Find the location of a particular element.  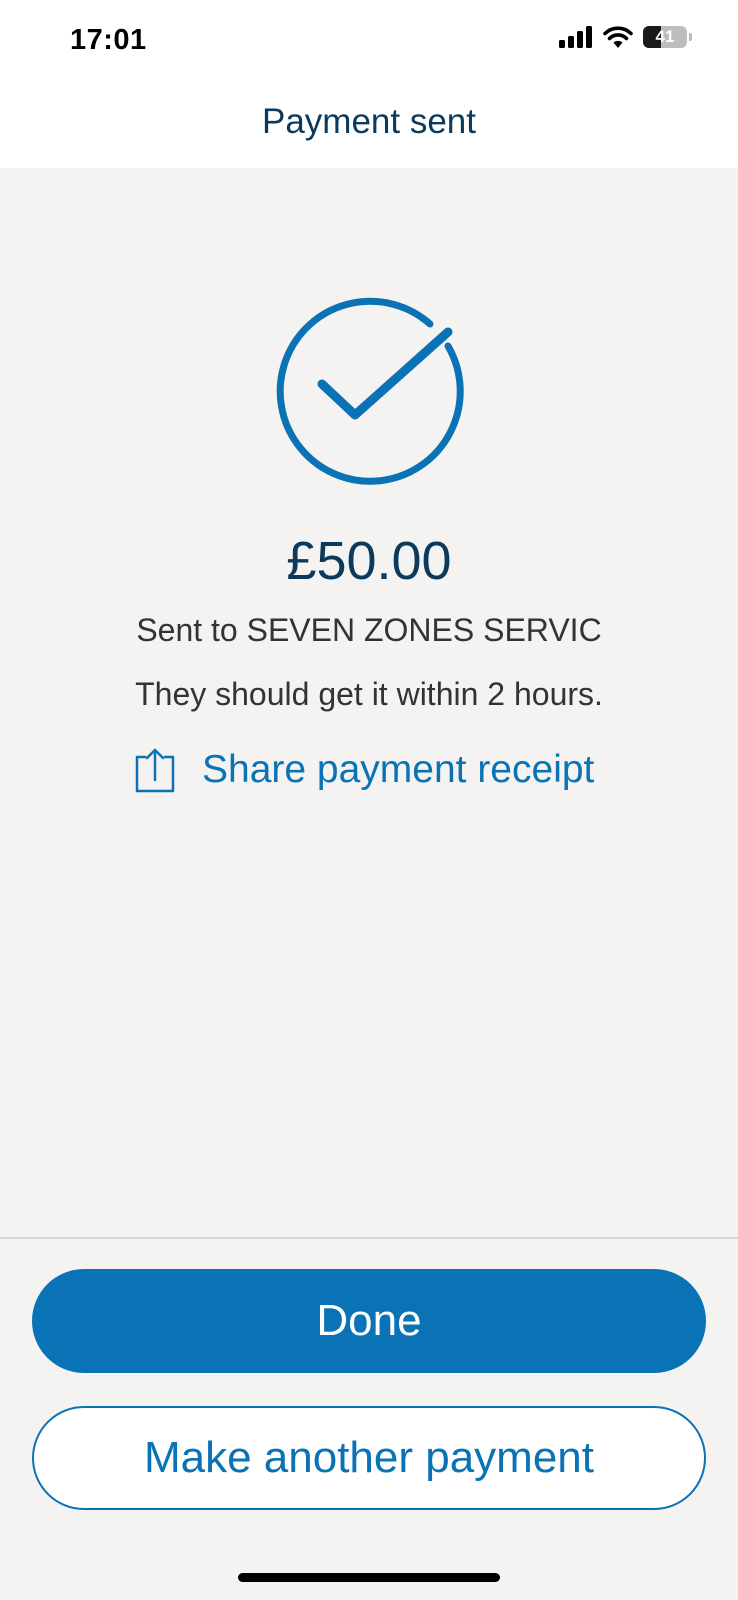

done-button: Done is located at coordinates (369, 1321).